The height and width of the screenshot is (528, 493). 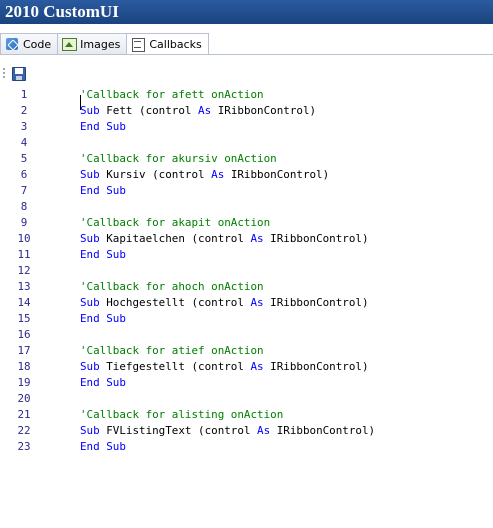 I want to click on code-line: 21 'Callback for alisting onAction, so click(x=246, y=415).